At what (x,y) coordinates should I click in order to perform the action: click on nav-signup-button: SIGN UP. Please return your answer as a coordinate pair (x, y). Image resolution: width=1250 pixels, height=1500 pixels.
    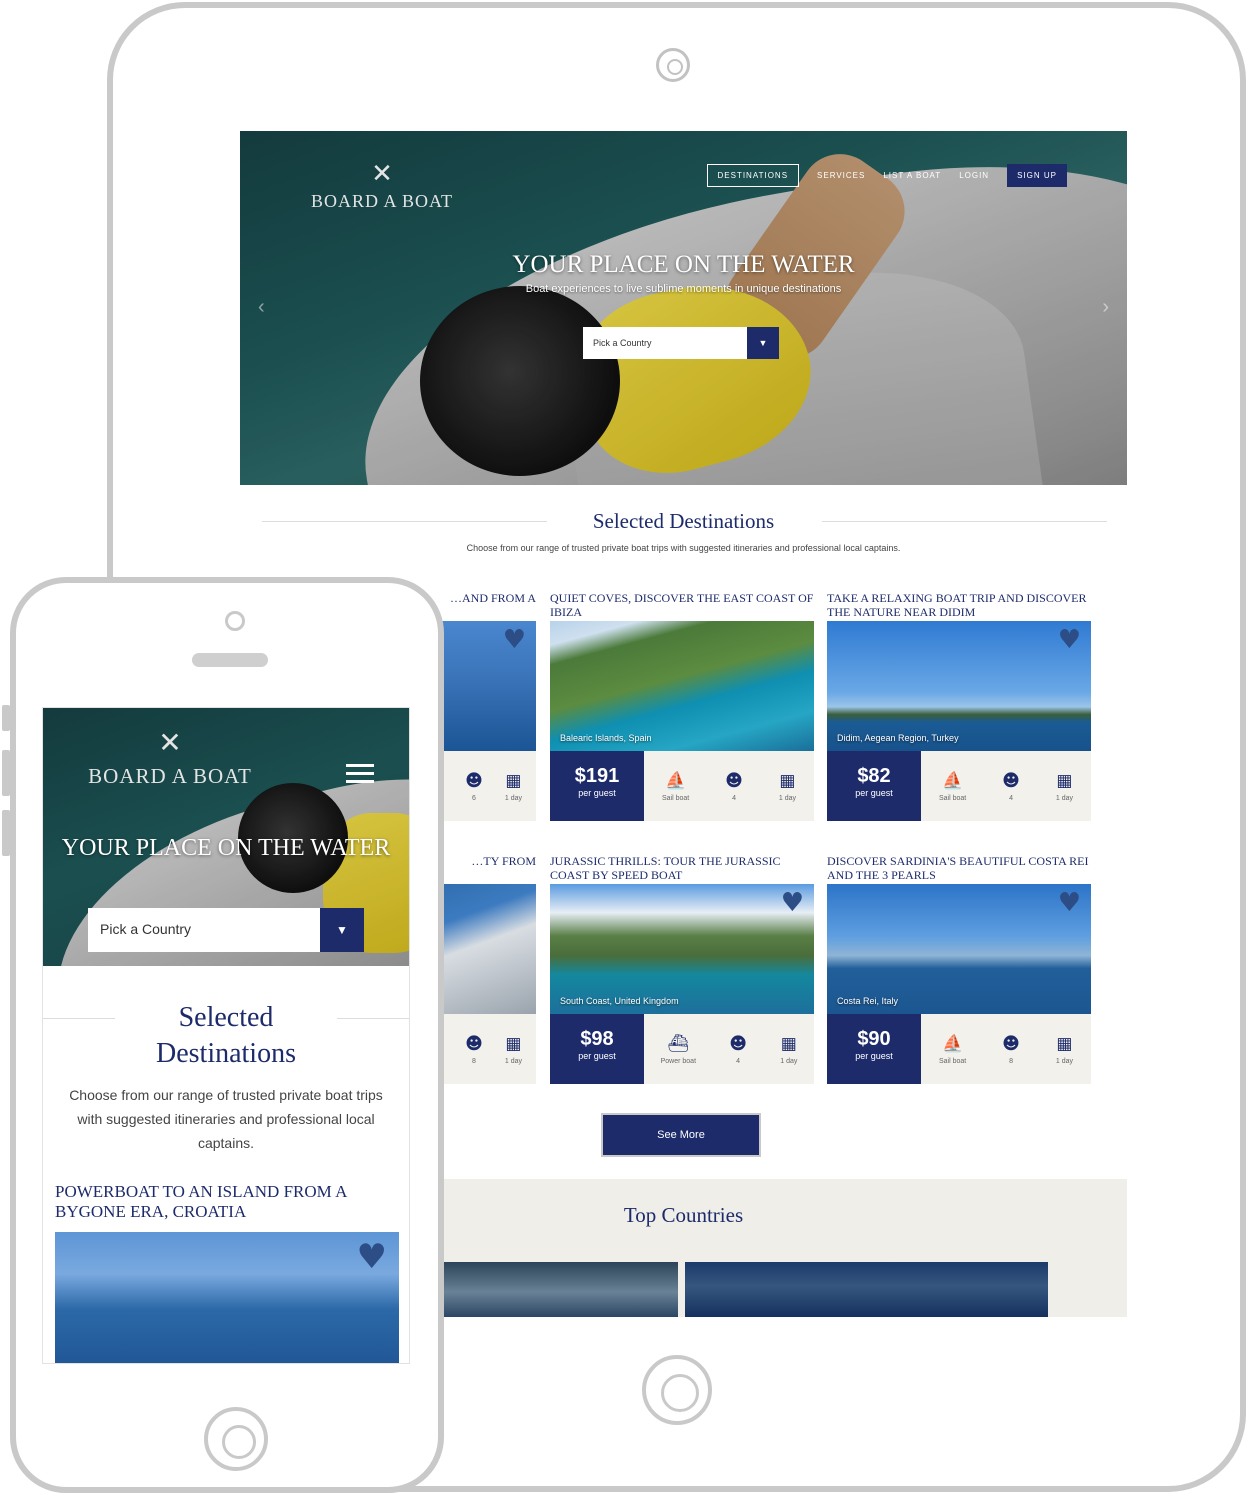
    Looking at the image, I should click on (1037, 175).